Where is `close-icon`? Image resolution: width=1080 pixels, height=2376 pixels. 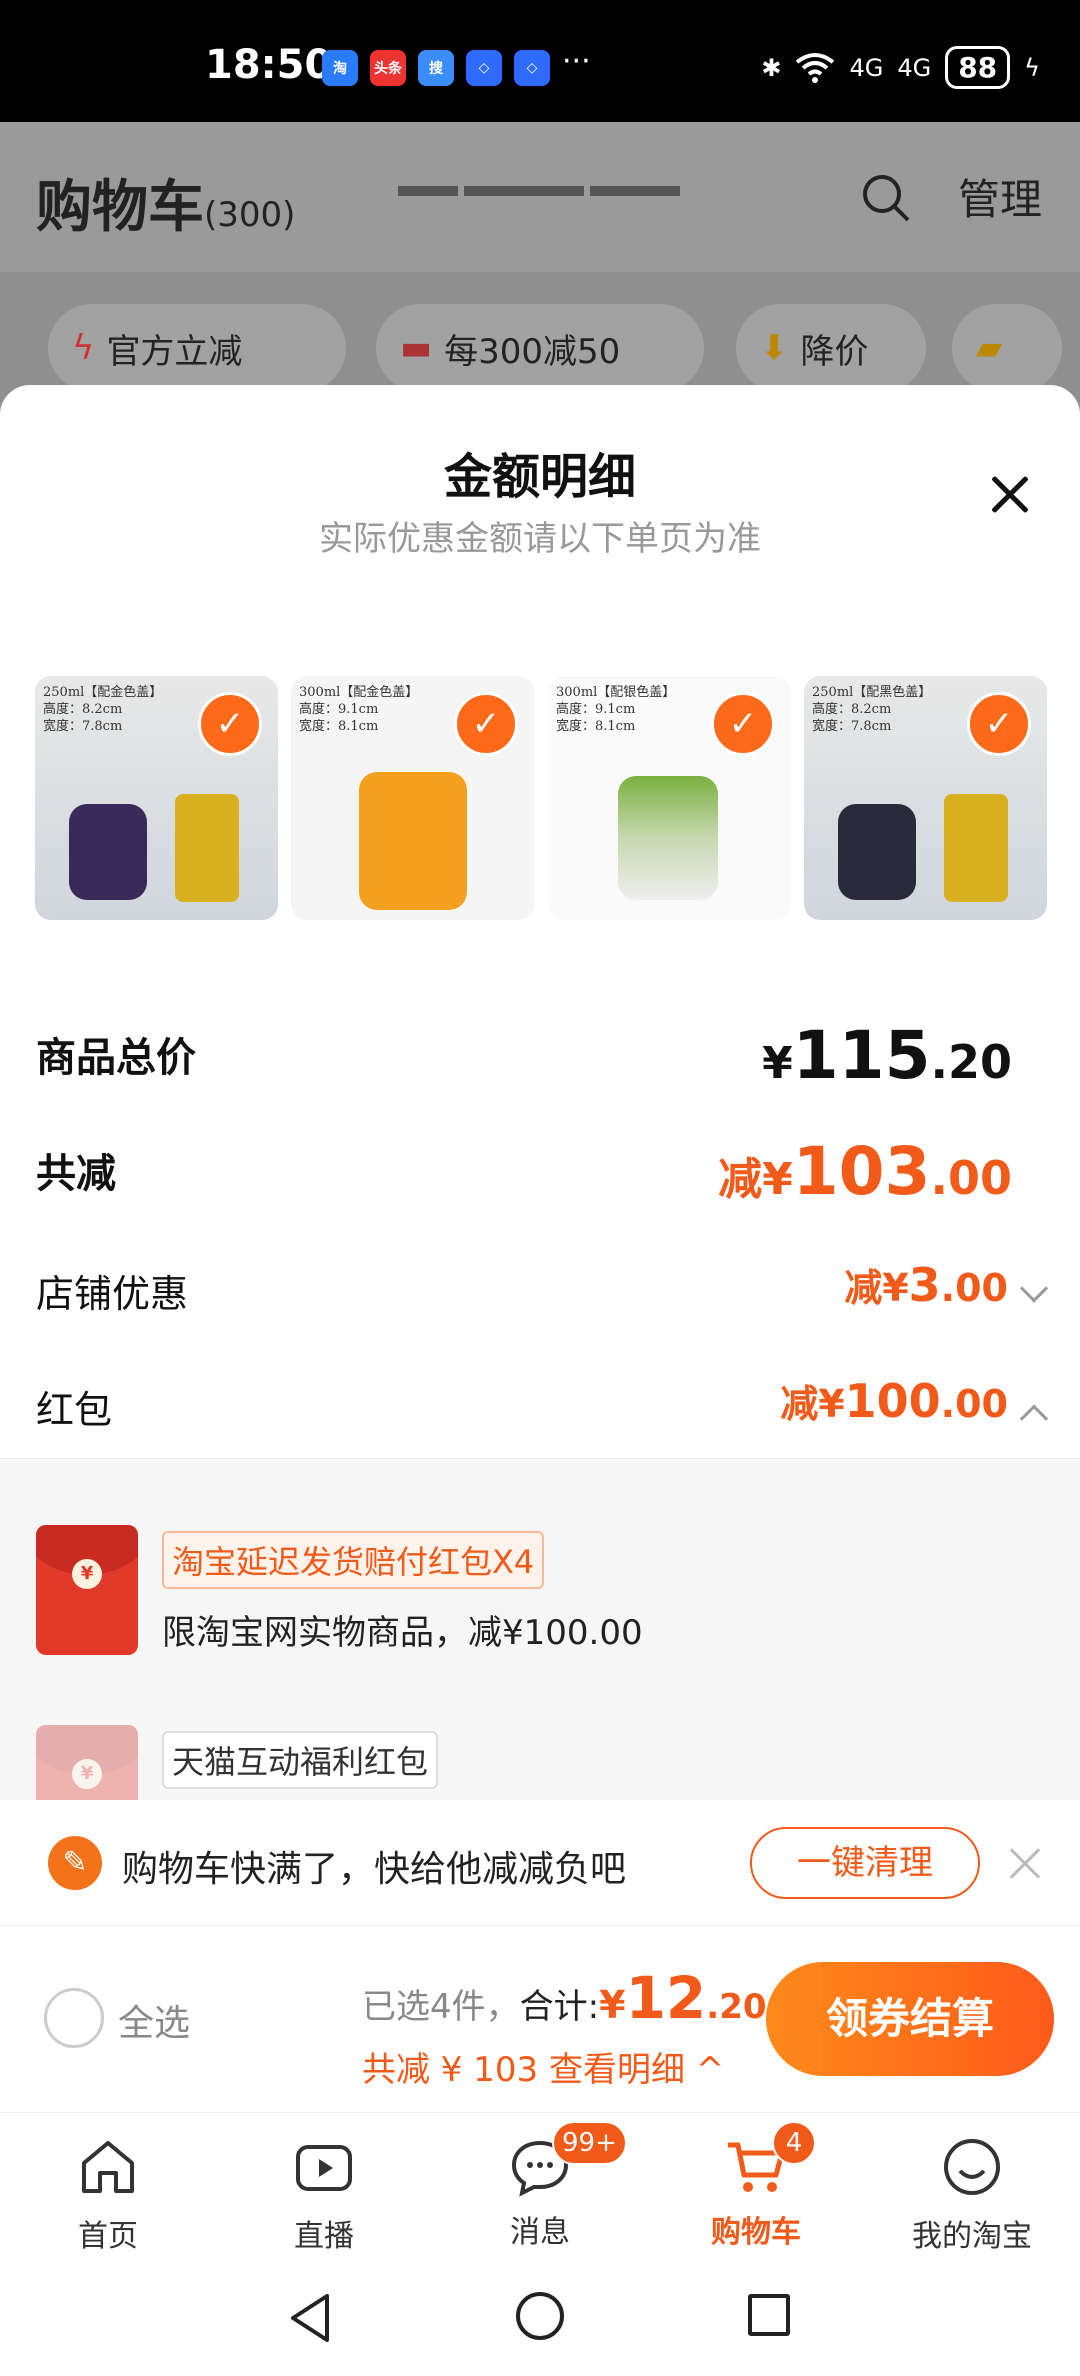
close-icon is located at coordinates (1010, 495).